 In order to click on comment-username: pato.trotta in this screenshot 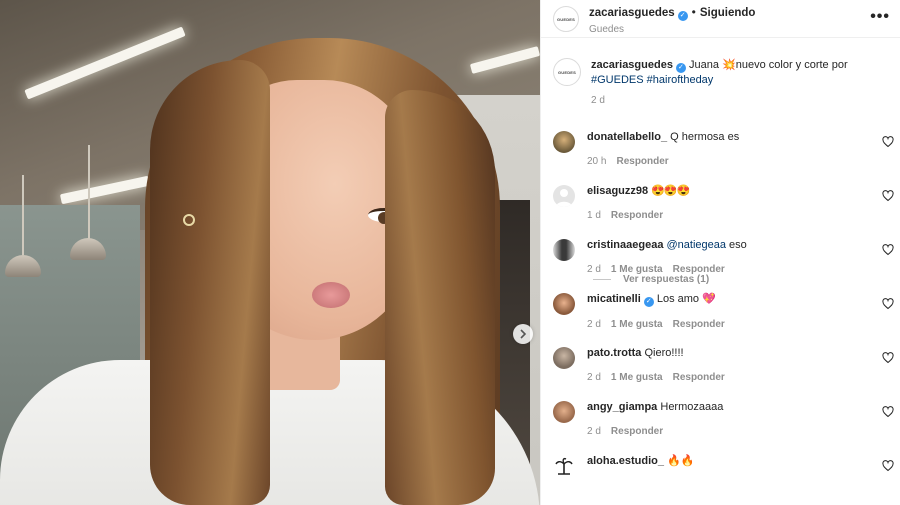, I will do `click(614, 353)`.